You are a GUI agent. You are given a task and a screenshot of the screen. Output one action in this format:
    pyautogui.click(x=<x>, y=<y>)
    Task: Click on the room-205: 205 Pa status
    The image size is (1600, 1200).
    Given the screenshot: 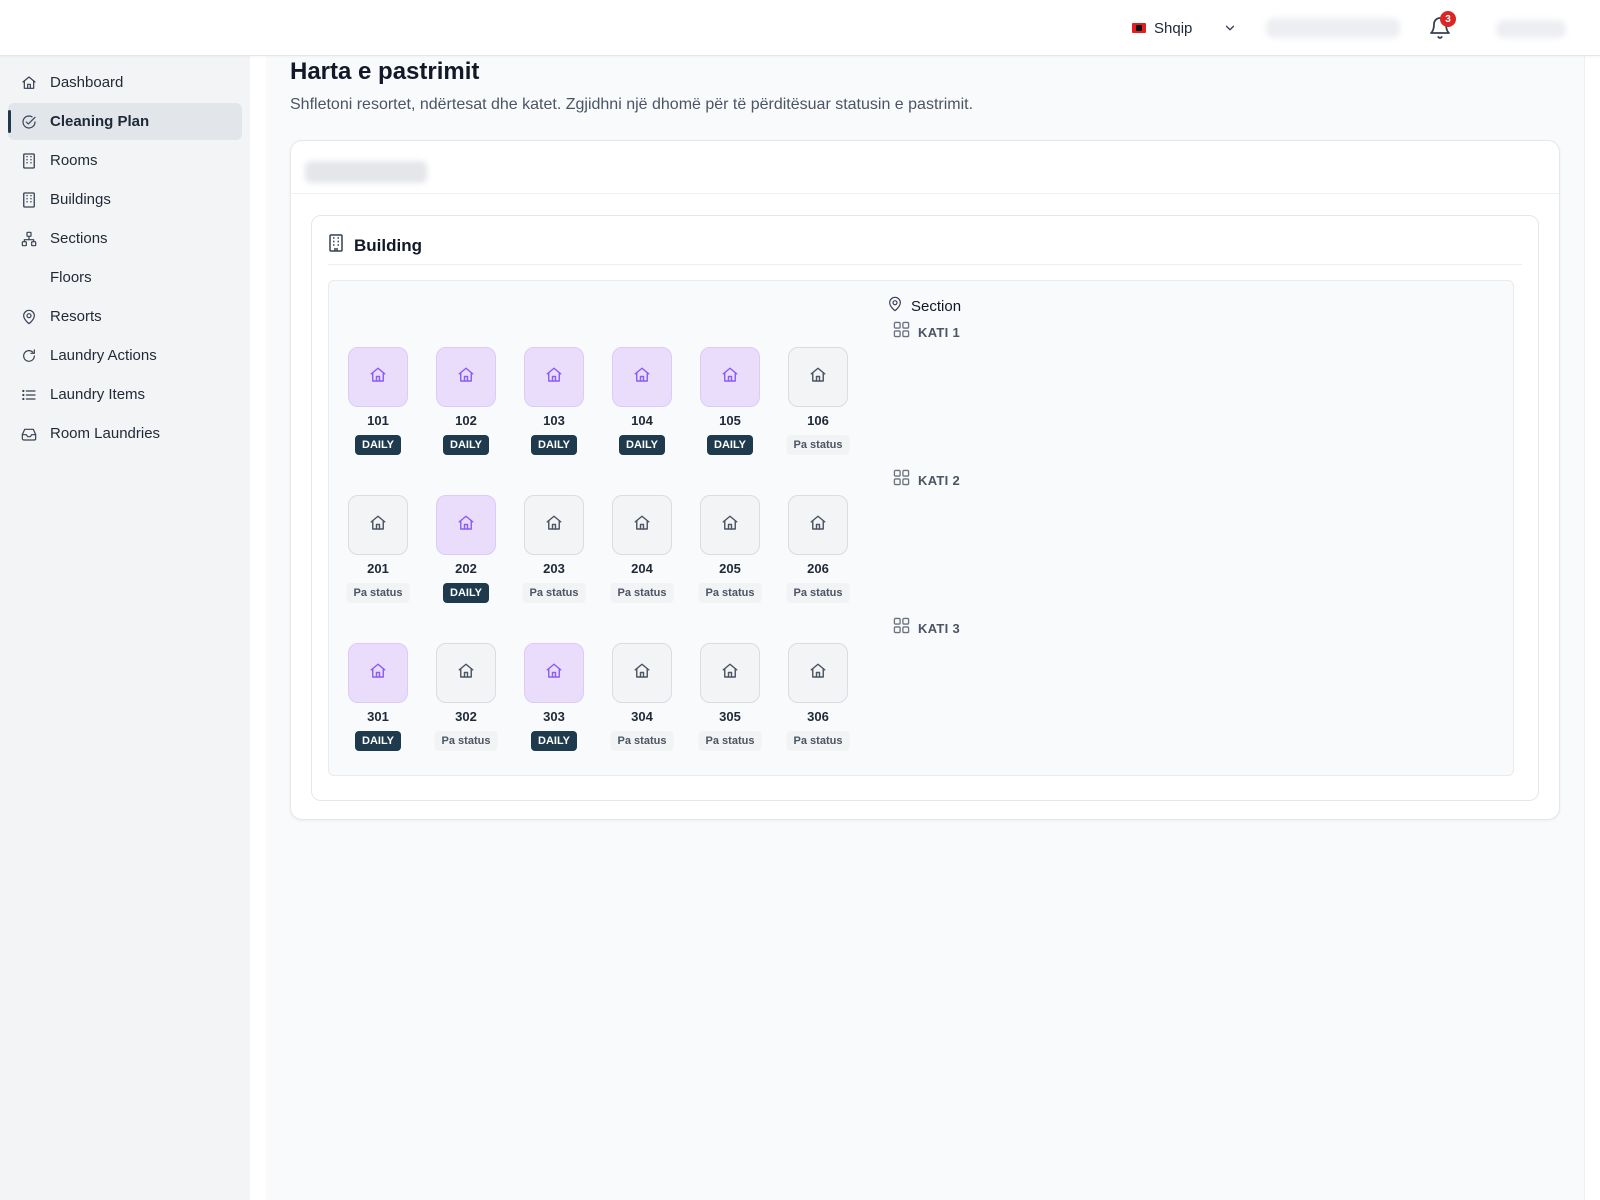 What is the action you would take?
    pyautogui.click(x=730, y=554)
    